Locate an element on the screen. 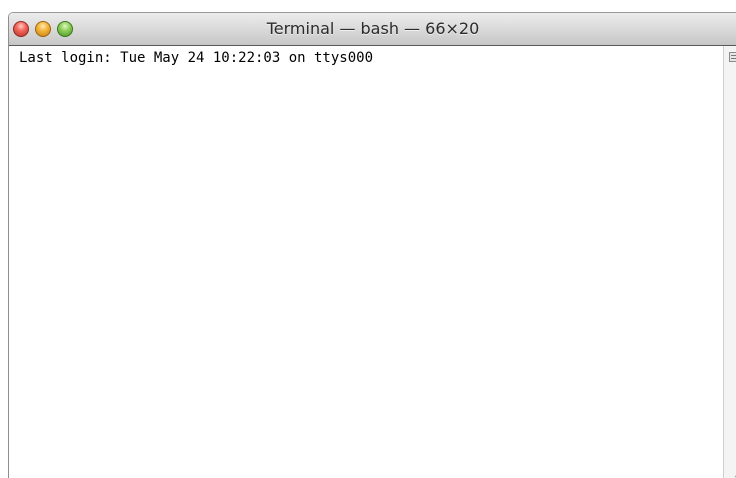 Image resolution: width=736 pixels, height=478 pixels. vertical-scrollbar is located at coordinates (729, 262).